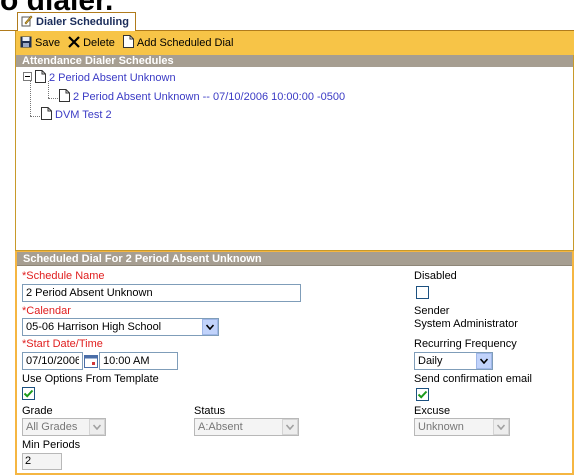 The width and height of the screenshot is (574, 475). I want to click on tab-bar: Dialer Scheduling, so click(287, 21).